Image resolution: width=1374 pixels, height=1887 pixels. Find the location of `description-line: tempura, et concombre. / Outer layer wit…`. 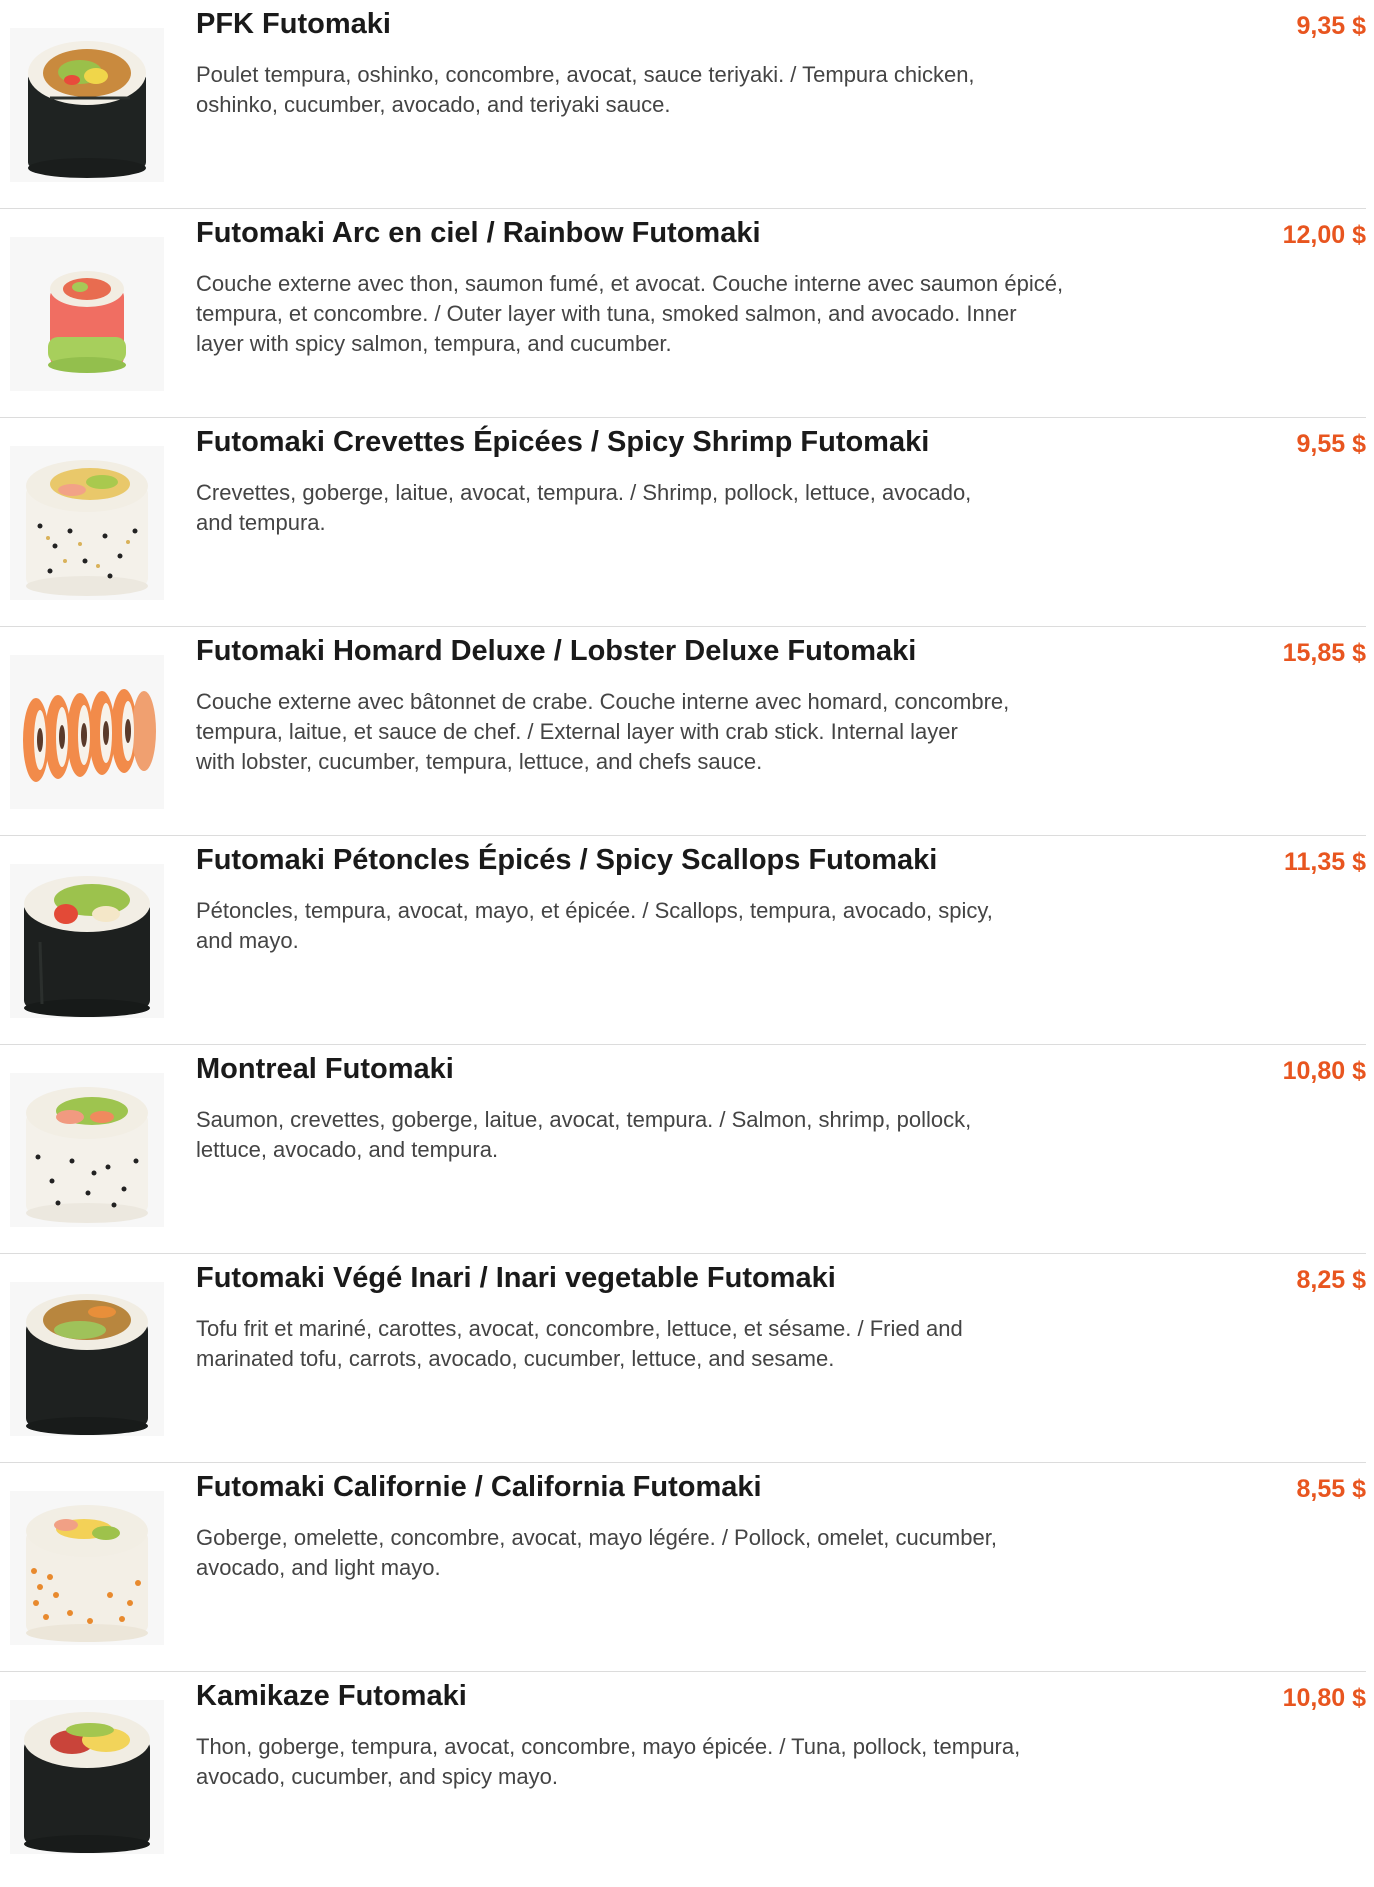

description-line: tempura, et concombre. / Outer layer wit… is located at coordinates (606, 313).